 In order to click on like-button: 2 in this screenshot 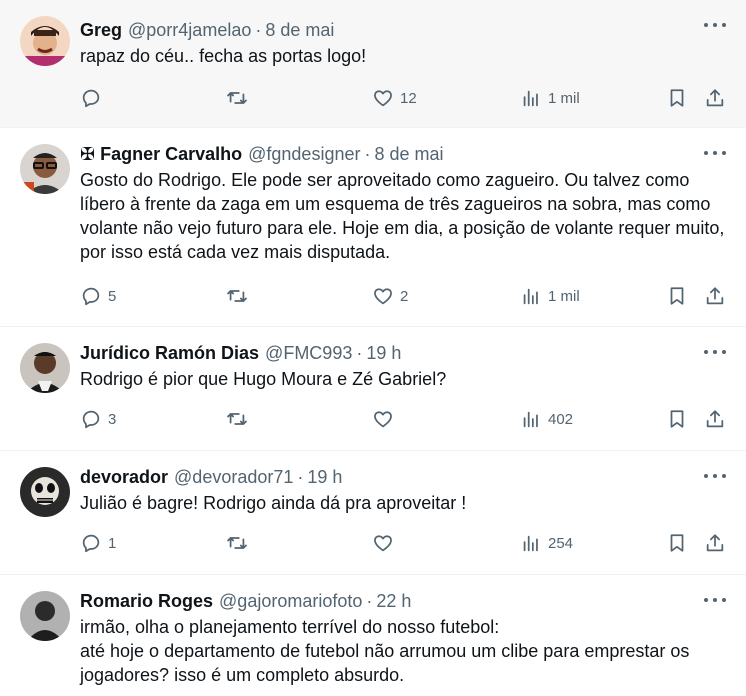, I will do `click(390, 296)`.